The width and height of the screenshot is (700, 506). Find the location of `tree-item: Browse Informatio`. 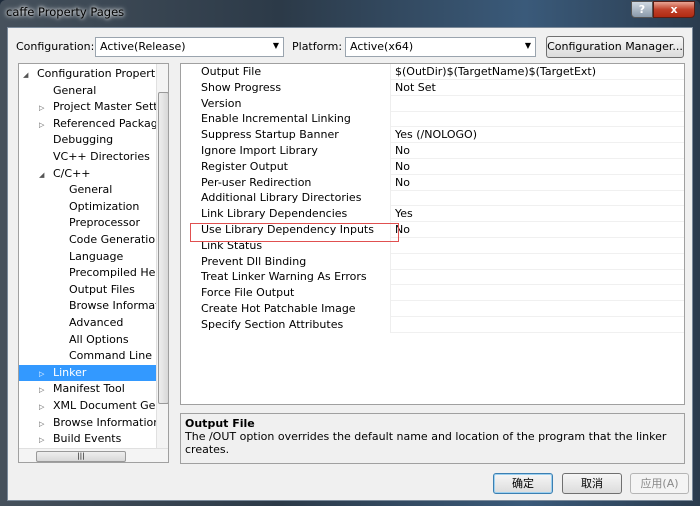

tree-item: Browse Informatio is located at coordinates (93, 306).